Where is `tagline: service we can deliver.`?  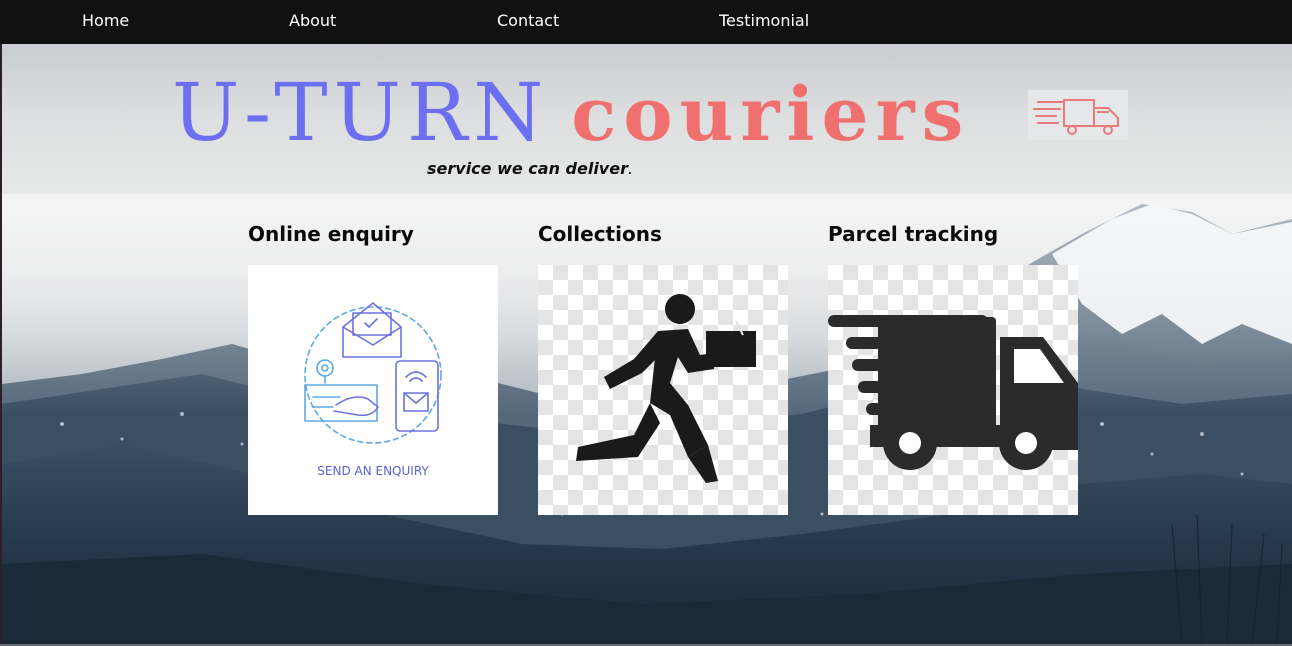
tagline: service we can deliver. is located at coordinates (530, 168).